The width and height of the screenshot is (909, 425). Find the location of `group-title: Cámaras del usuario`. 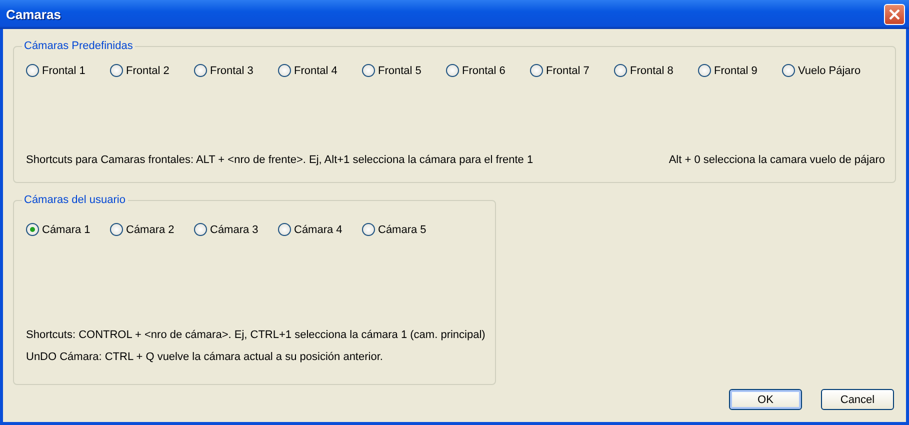

group-title: Cámaras del usuario is located at coordinates (74, 200).